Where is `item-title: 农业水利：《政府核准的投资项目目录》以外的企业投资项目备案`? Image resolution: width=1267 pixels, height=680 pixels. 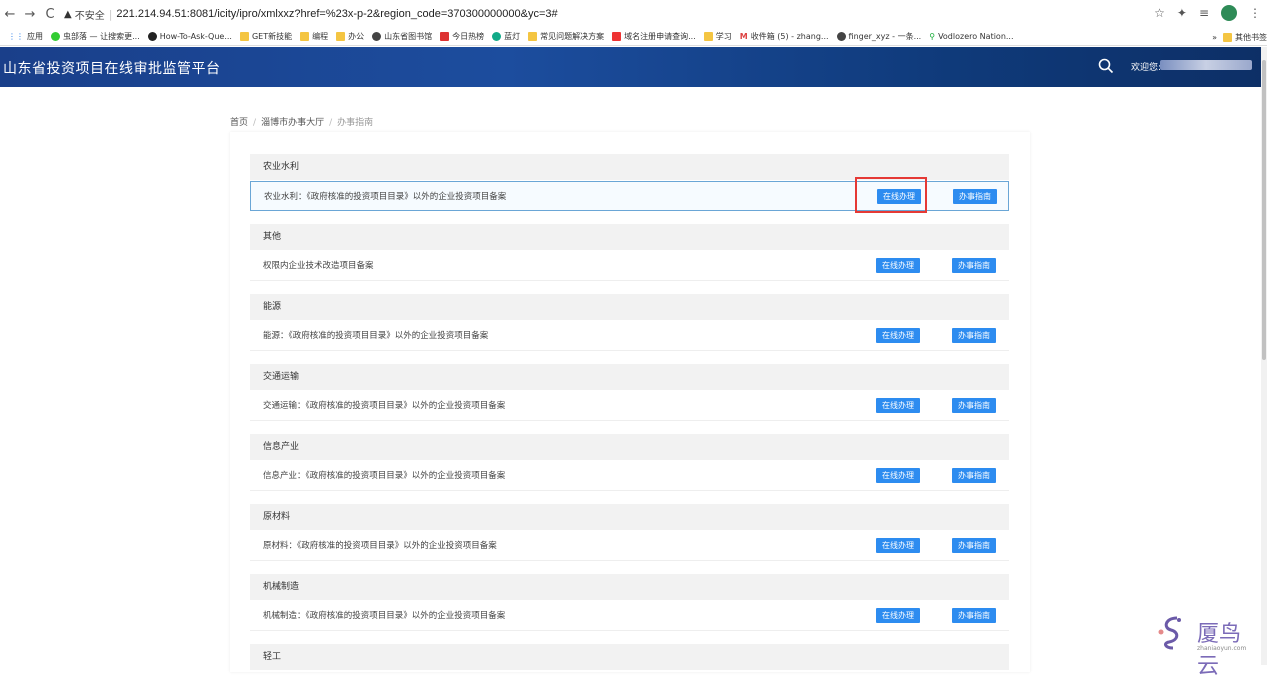 item-title: 农业水利：《政府核准的投资项目目录》以外的企业投资项目备案 is located at coordinates (385, 197).